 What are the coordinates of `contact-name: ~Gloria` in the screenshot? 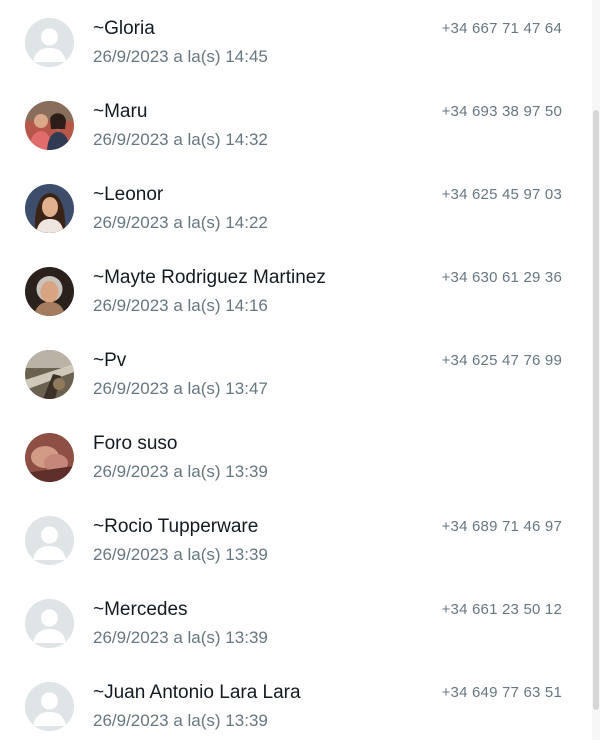 It's located at (124, 28).